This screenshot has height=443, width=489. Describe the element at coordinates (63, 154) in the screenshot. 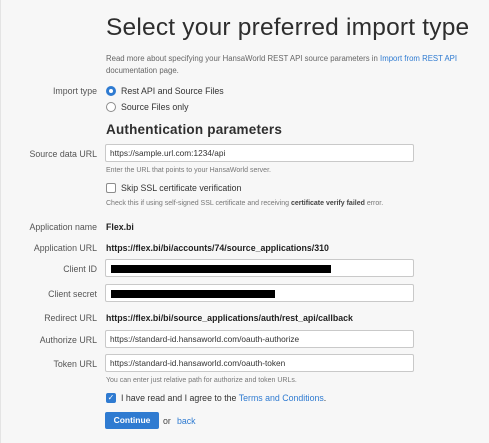

I see `source-data-url-label: Source data URL` at that location.